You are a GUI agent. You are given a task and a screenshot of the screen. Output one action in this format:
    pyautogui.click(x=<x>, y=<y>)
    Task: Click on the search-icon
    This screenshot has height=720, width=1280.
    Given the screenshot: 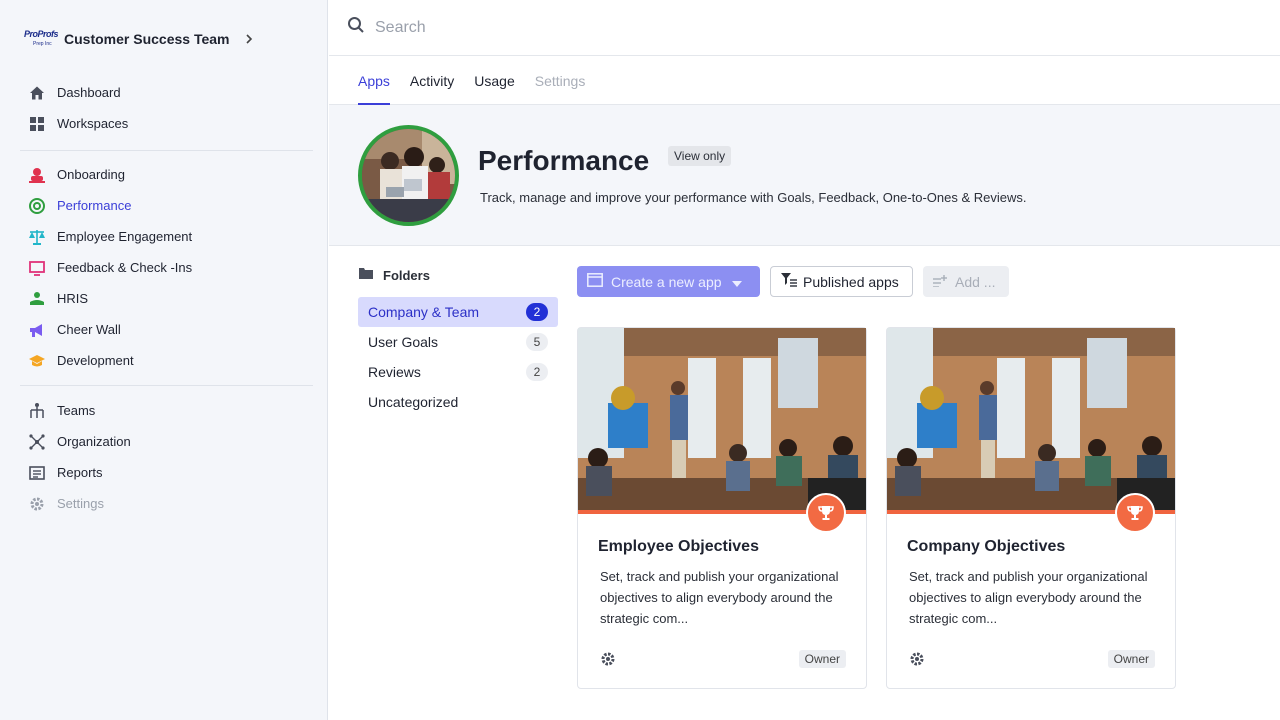 What is the action you would take?
    pyautogui.click(x=356, y=27)
    